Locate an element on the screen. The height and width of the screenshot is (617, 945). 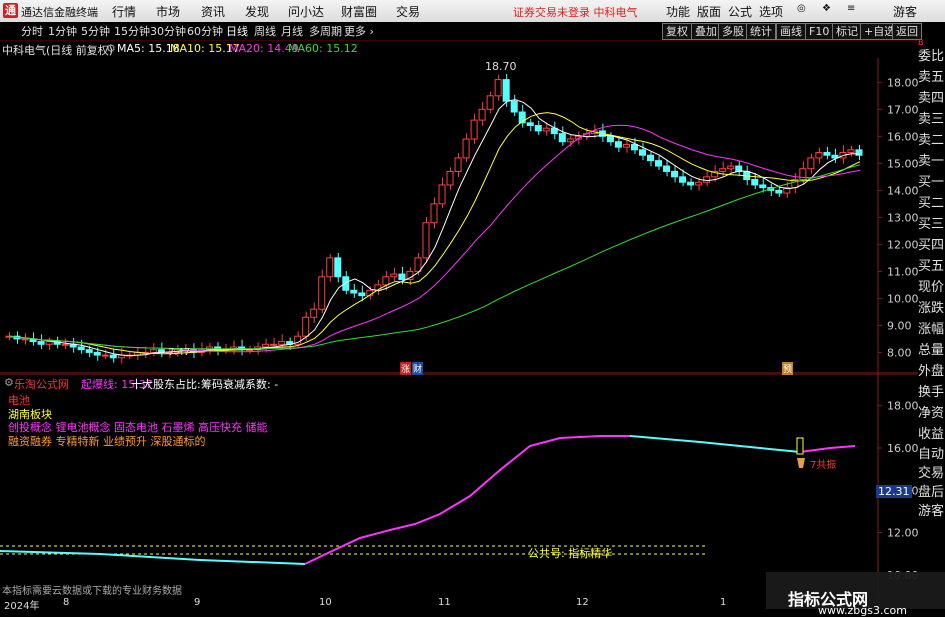
menu-banmian: 版面 is located at coordinates (709, 11).